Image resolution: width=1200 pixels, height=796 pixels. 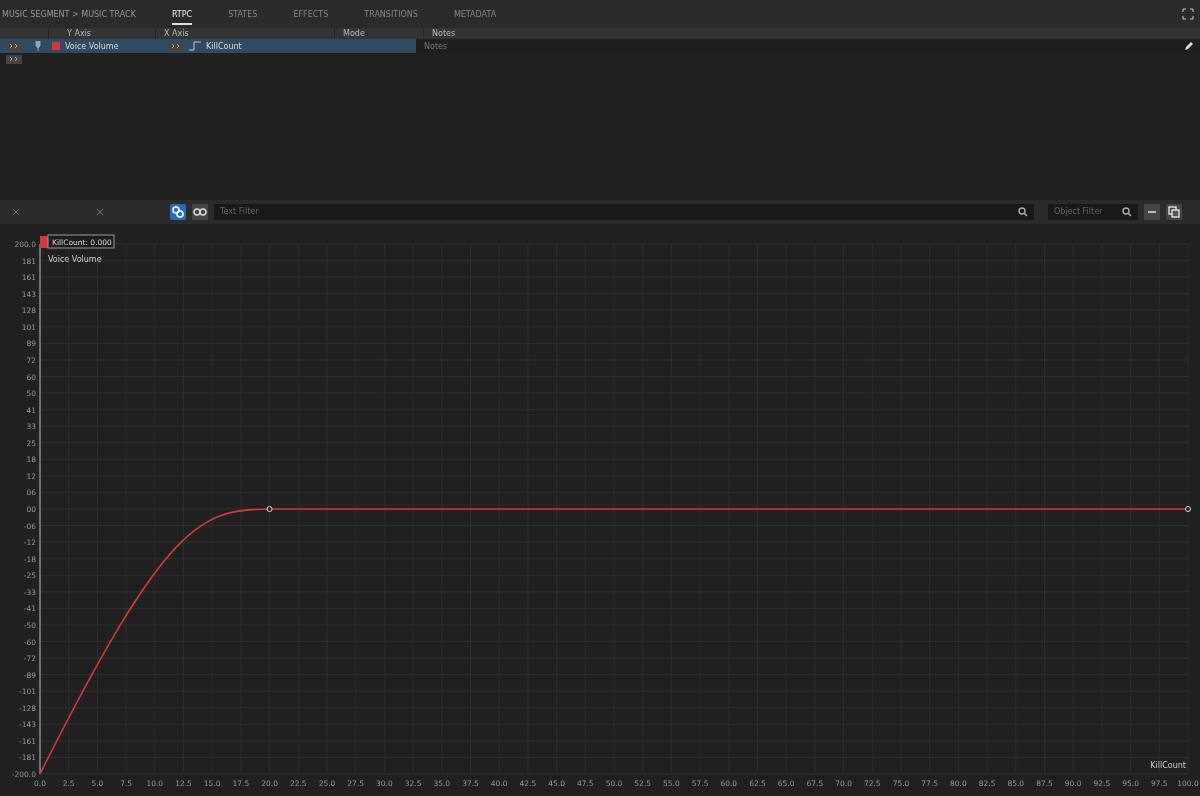 I want to click on link-button, so click(x=178, y=211).